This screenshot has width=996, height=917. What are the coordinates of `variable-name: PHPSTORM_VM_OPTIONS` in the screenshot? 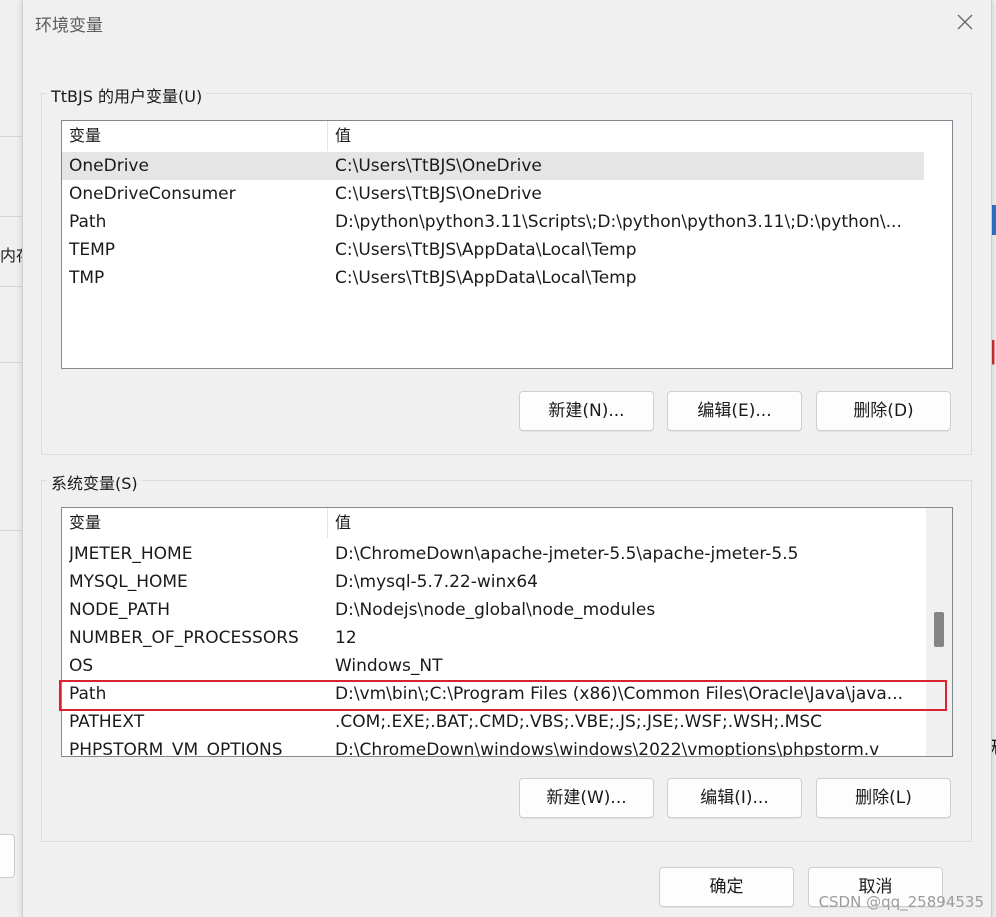 It's located at (176, 748).